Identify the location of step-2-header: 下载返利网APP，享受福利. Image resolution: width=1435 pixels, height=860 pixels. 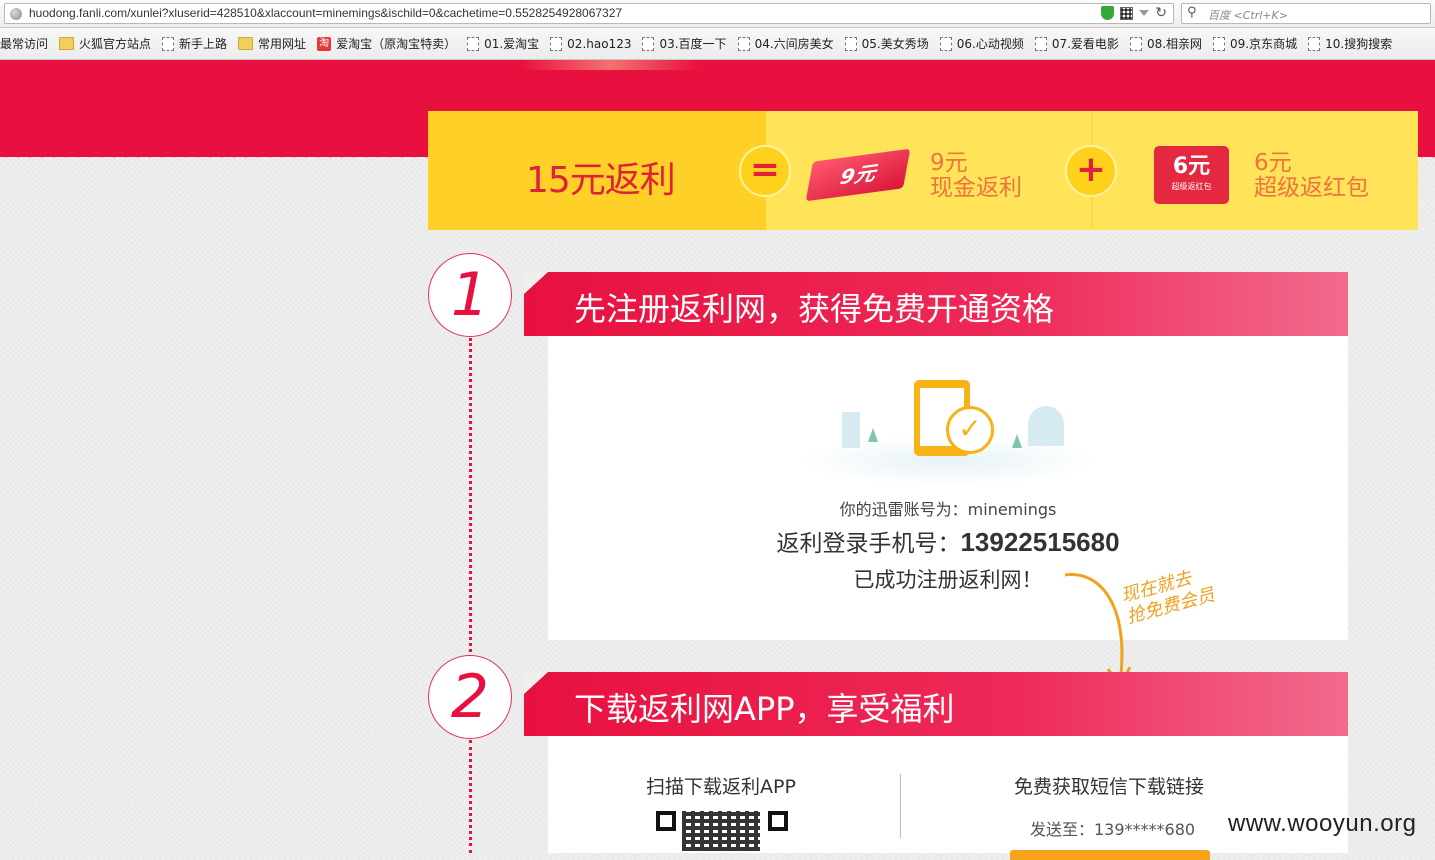
(936, 704).